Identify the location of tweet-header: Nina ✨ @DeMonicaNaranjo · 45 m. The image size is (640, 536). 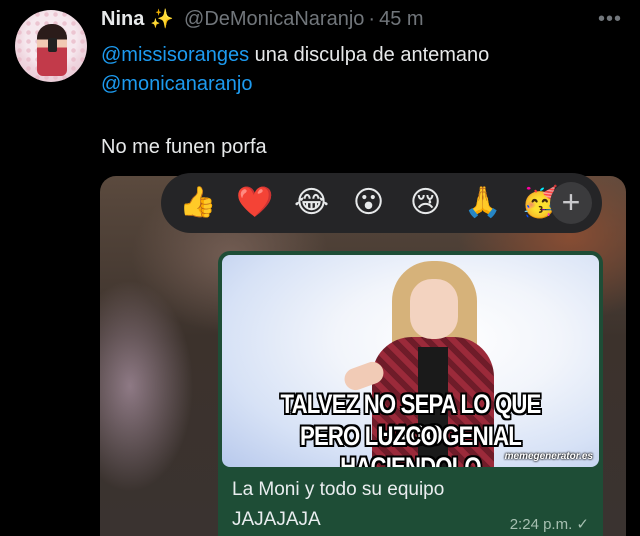
(262, 19).